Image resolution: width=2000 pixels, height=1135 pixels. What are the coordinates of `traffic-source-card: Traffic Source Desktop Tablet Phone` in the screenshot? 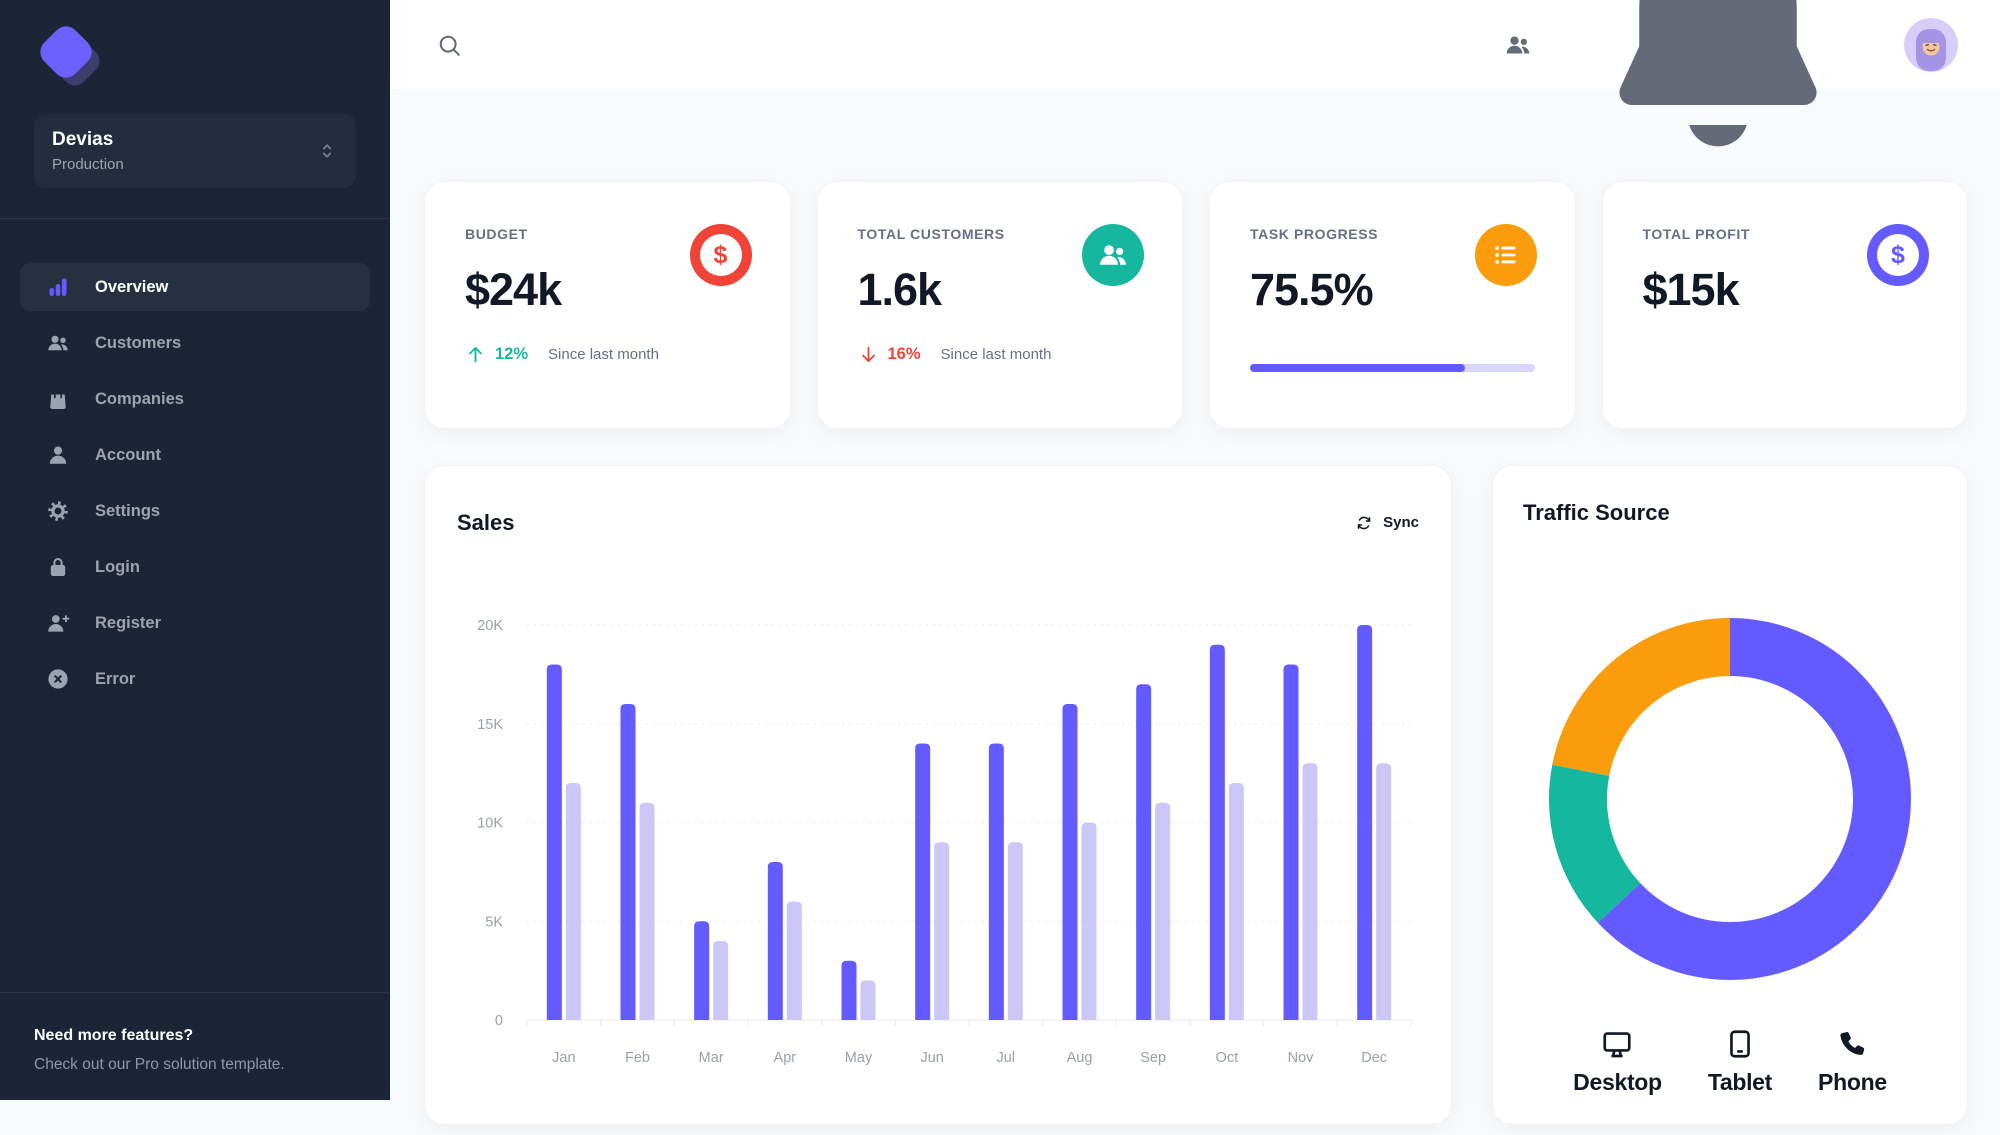 It's located at (1730, 795).